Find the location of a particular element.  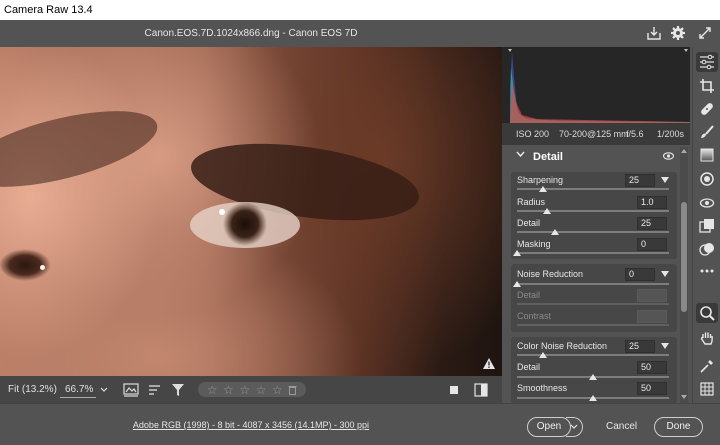

single-view-icon is located at coordinates (454, 390).